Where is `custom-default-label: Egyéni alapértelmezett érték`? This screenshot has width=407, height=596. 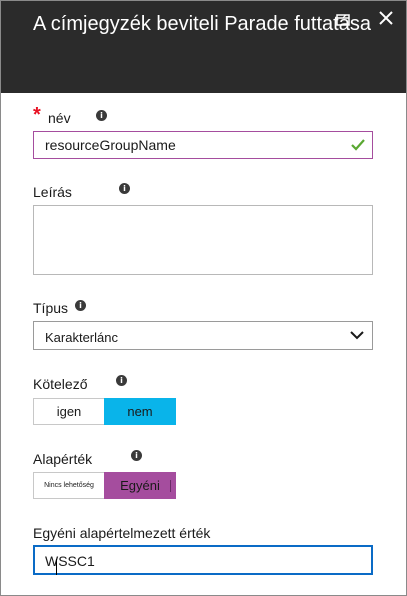
custom-default-label: Egyéni alapértelmezett érték is located at coordinates (122, 533).